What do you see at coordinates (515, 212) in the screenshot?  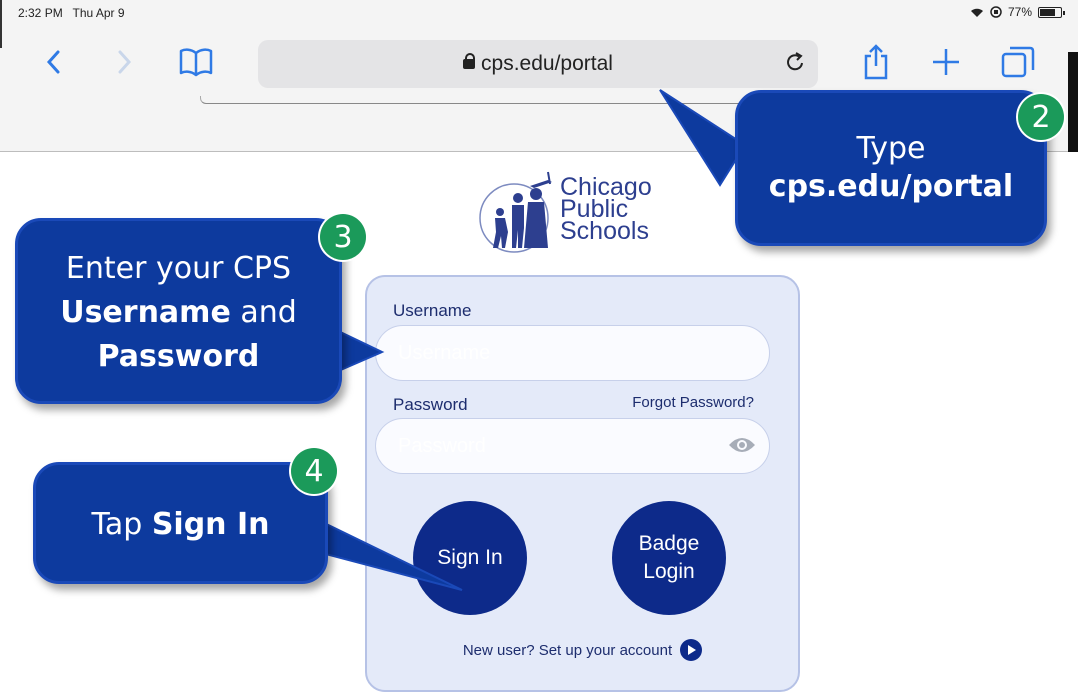 I see `cps-emblem-icon` at bounding box center [515, 212].